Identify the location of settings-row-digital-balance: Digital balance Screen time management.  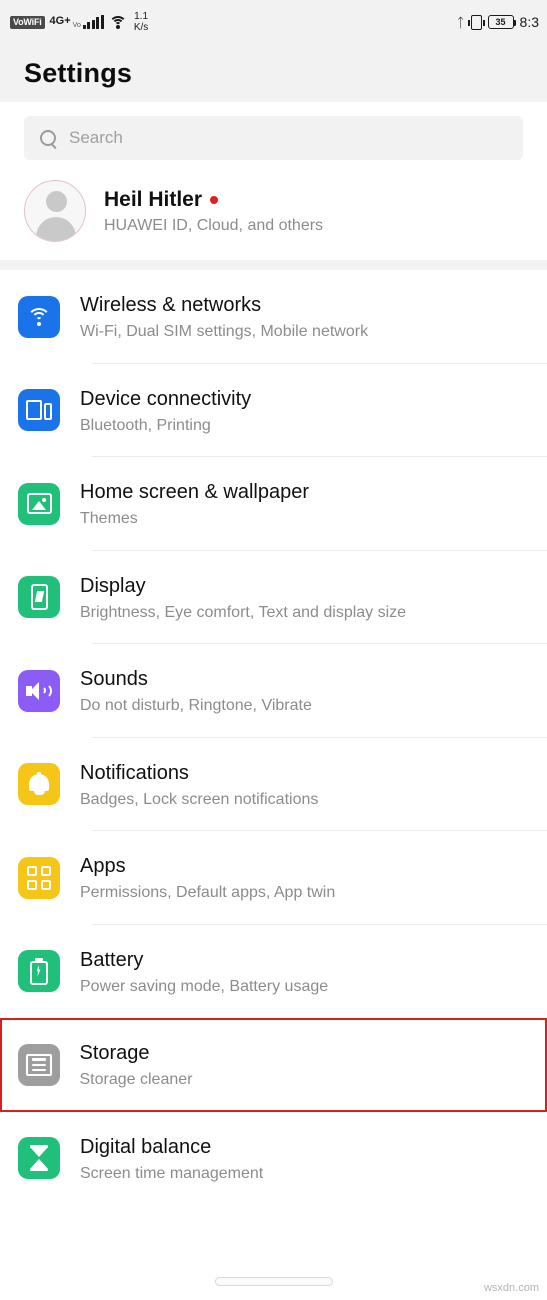
(273, 1158).